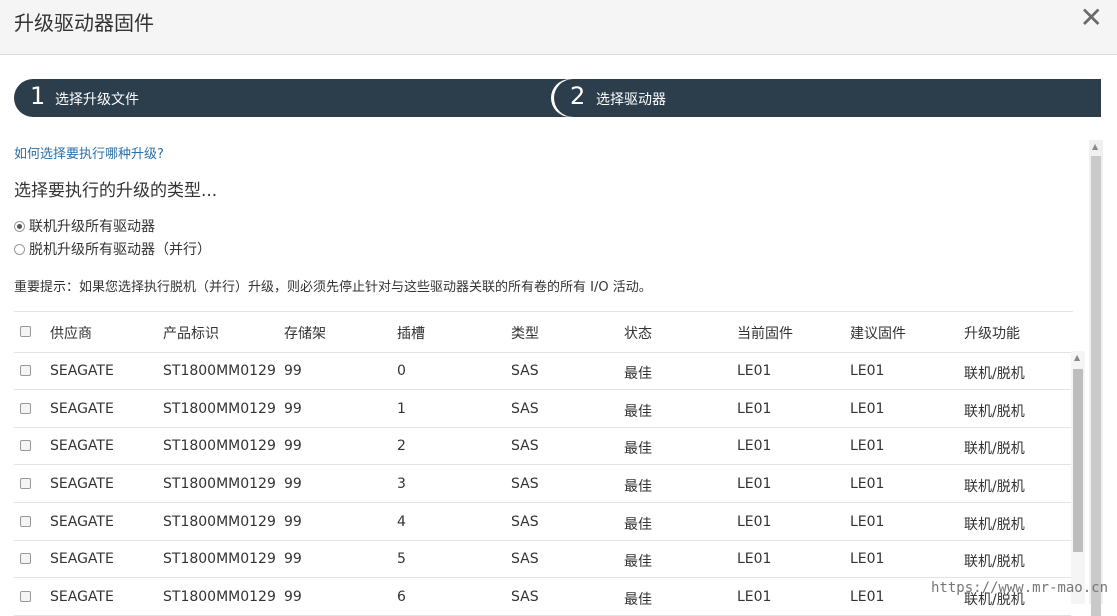 The width and height of the screenshot is (1117, 616). I want to click on option-offline: 脱机升级所有驱动器（并行）, so click(112, 249).